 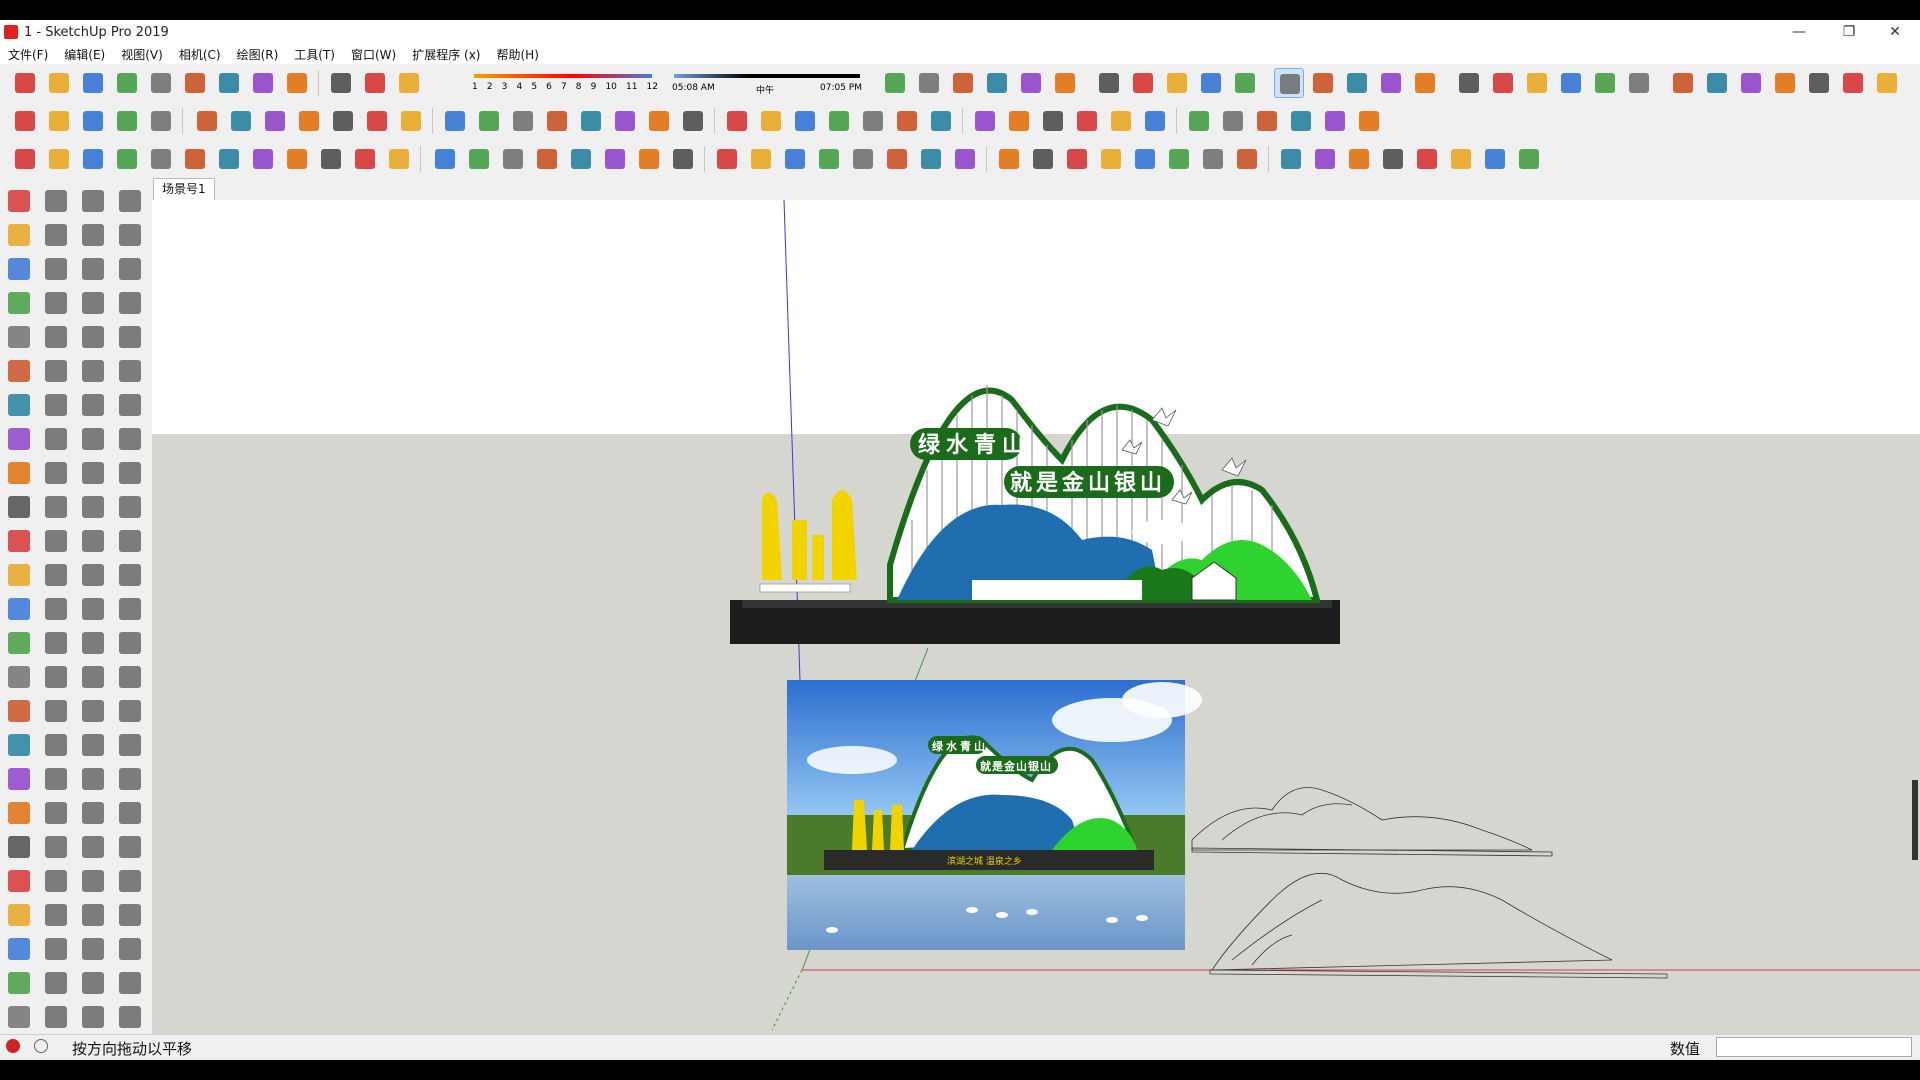 I want to click on cut-button, so click(x=127, y=83).